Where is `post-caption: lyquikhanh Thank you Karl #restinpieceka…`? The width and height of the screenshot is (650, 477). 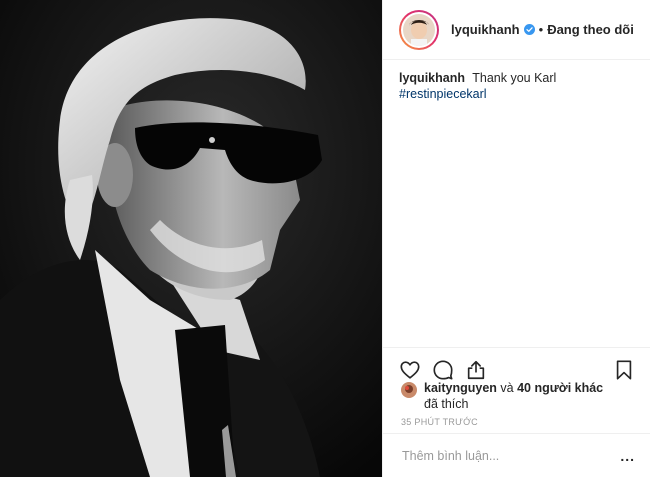
post-caption: lyquikhanh Thank you Karl #restinpieceka… is located at coordinates (519, 86).